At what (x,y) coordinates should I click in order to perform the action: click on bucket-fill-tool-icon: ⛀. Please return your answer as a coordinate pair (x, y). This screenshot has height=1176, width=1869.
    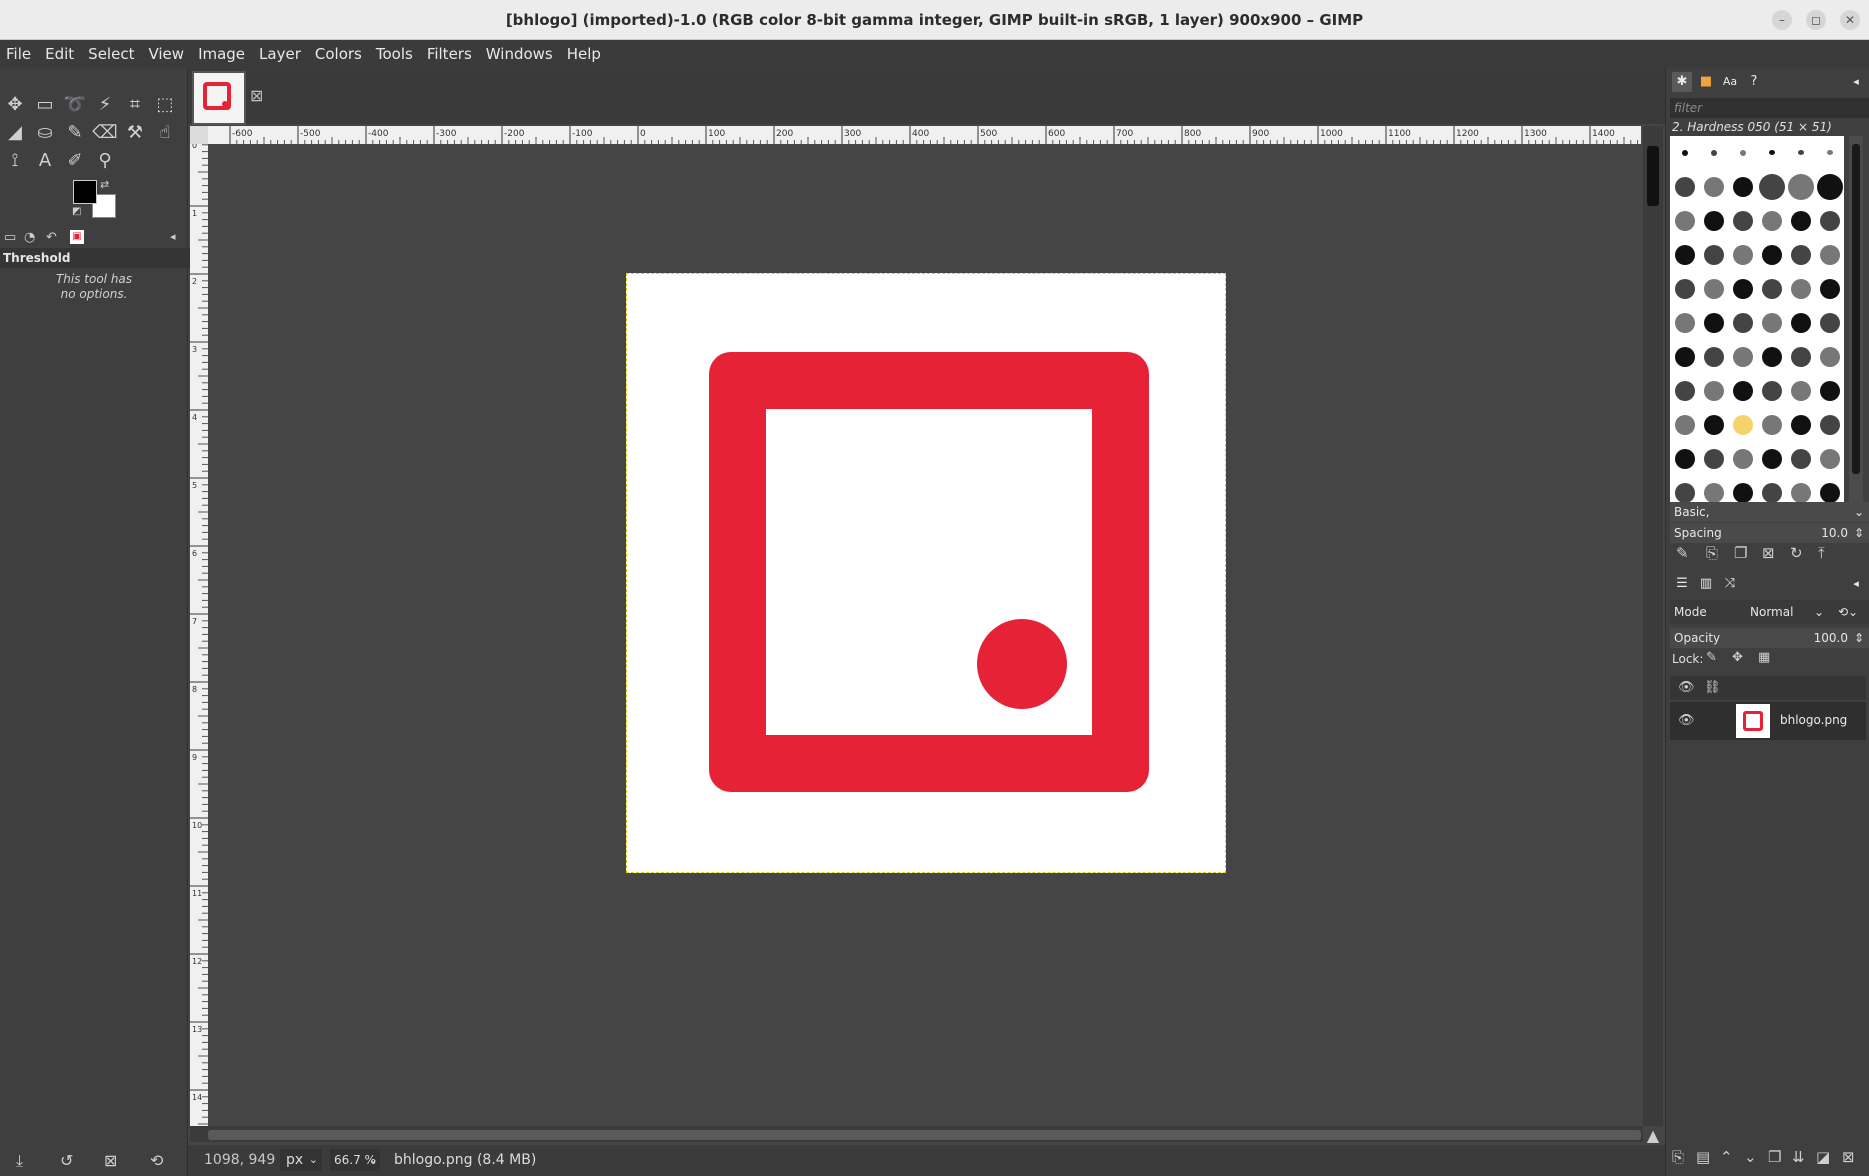
    Looking at the image, I should click on (45, 133).